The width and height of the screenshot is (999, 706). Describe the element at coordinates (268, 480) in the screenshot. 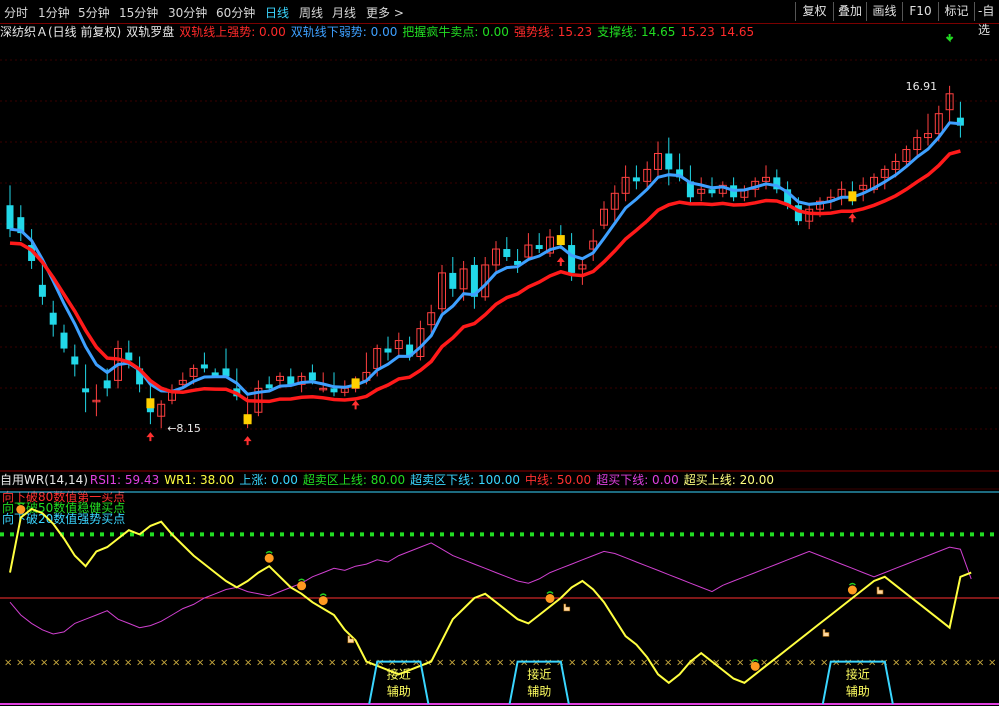

I see `indicator-item-2: 上涨: 0.00` at that location.